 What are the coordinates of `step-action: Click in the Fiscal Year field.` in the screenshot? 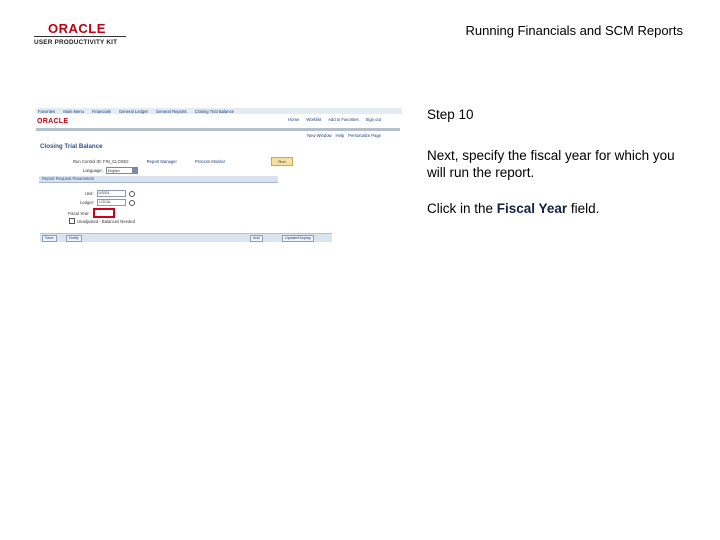 It's located at (513, 208).